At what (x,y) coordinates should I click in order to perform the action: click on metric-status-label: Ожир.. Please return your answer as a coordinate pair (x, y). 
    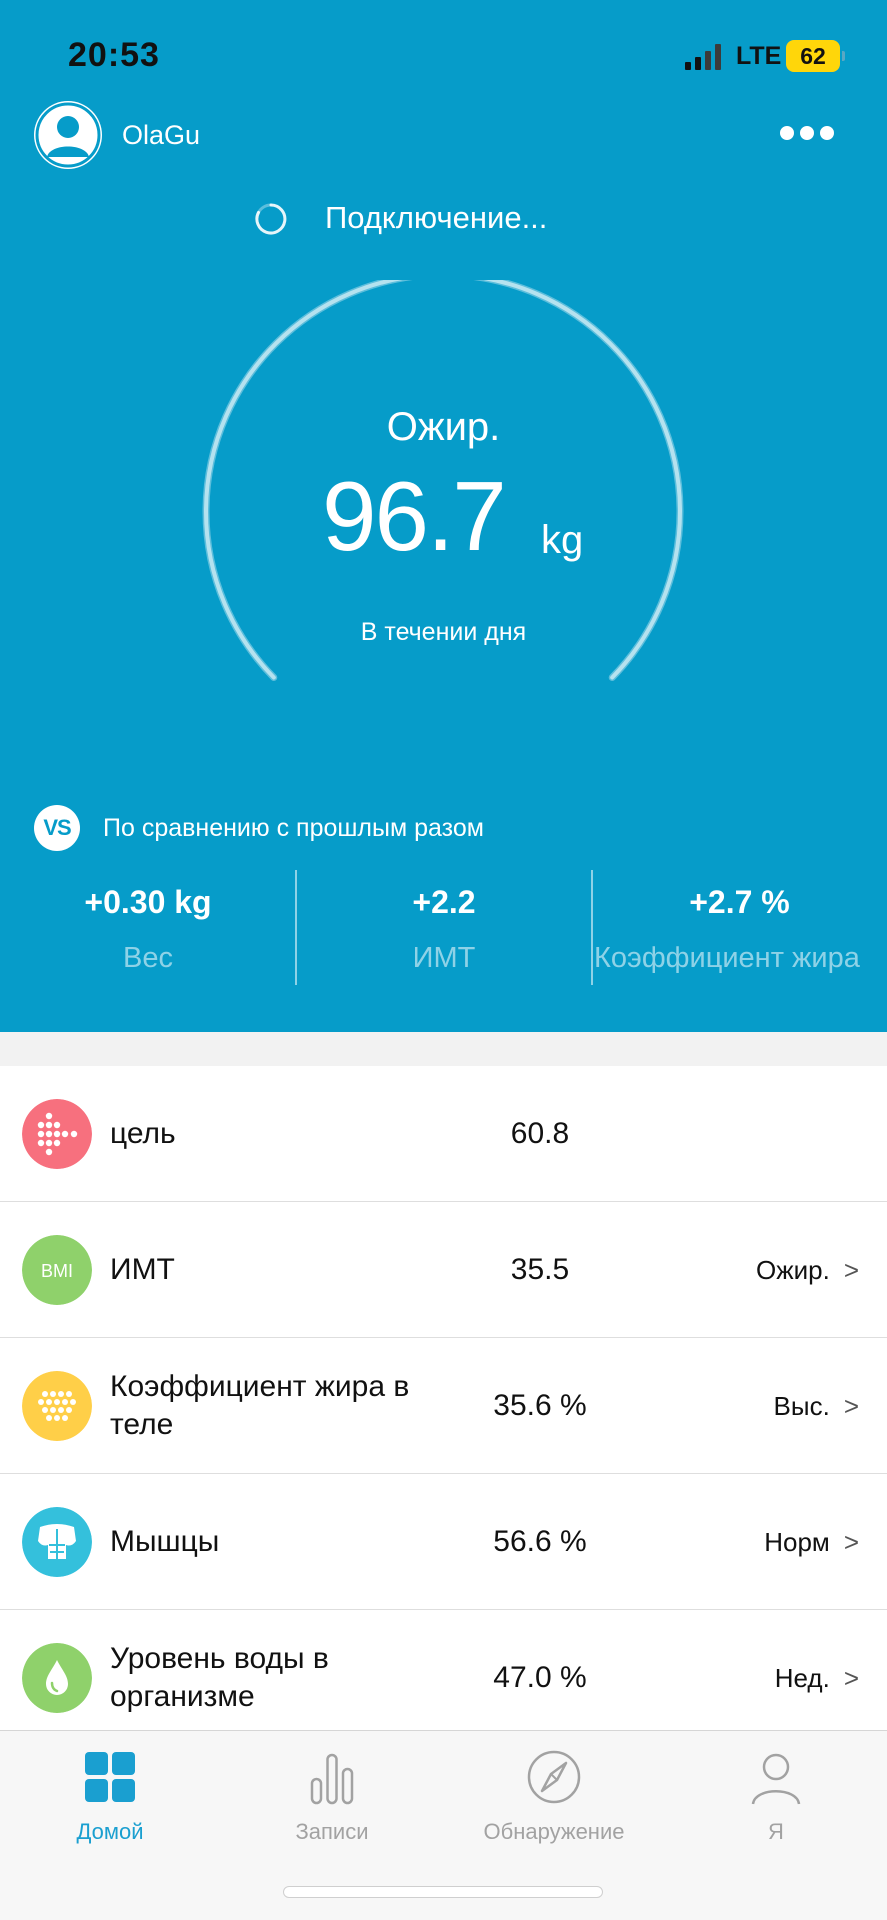
    Looking at the image, I should click on (792, 1269).